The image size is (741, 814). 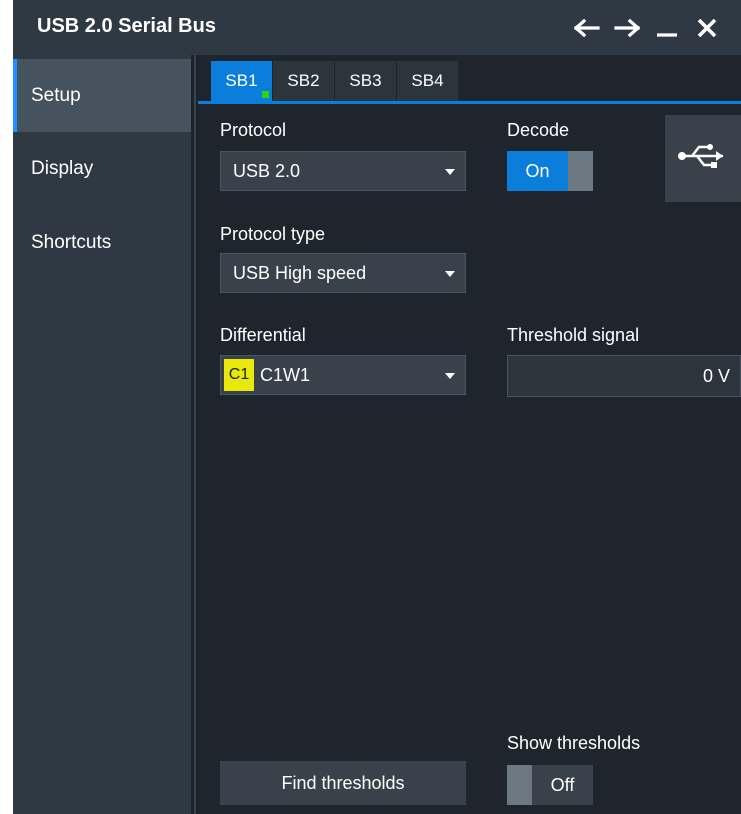 What do you see at coordinates (56, 95) in the screenshot?
I see `sidebar-item-label: Setup` at bounding box center [56, 95].